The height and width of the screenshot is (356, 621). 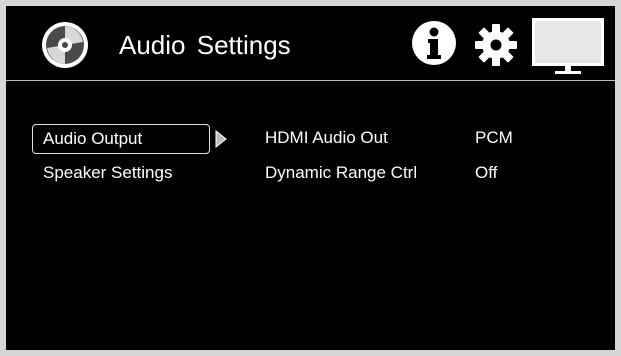 I want to click on setting-label-hdmi-audio-out: HDMI Audio Out, so click(x=326, y=138).